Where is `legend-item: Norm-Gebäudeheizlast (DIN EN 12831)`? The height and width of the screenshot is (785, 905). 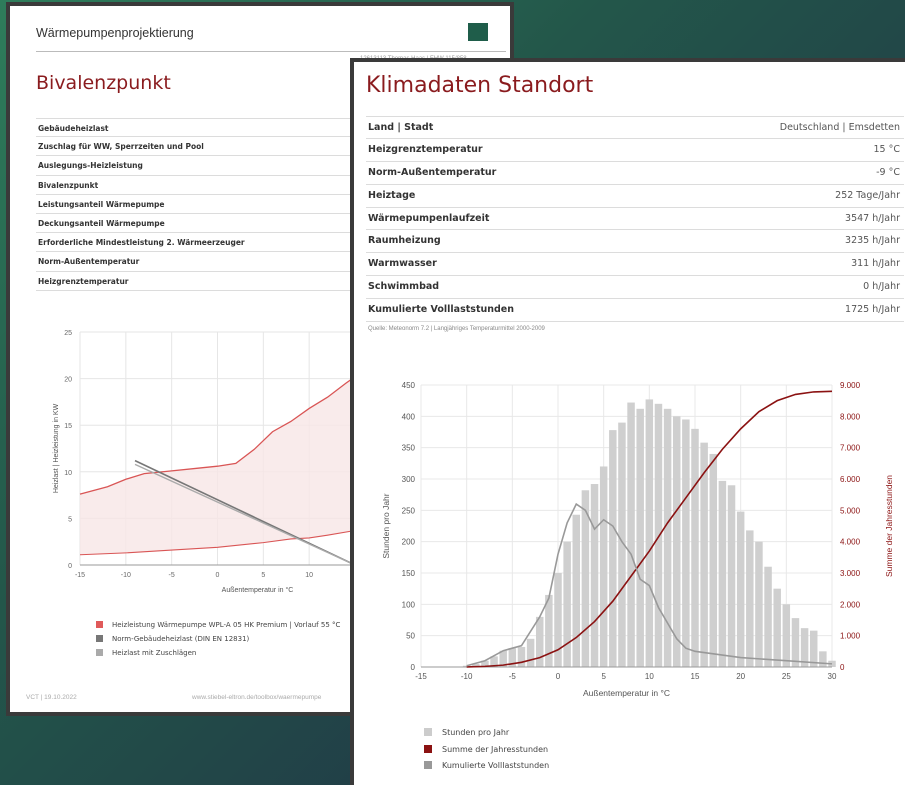
legend-item: Norm-Gebäudeheizlast (DIN EN 12831) is located at coordinates (218, 639).